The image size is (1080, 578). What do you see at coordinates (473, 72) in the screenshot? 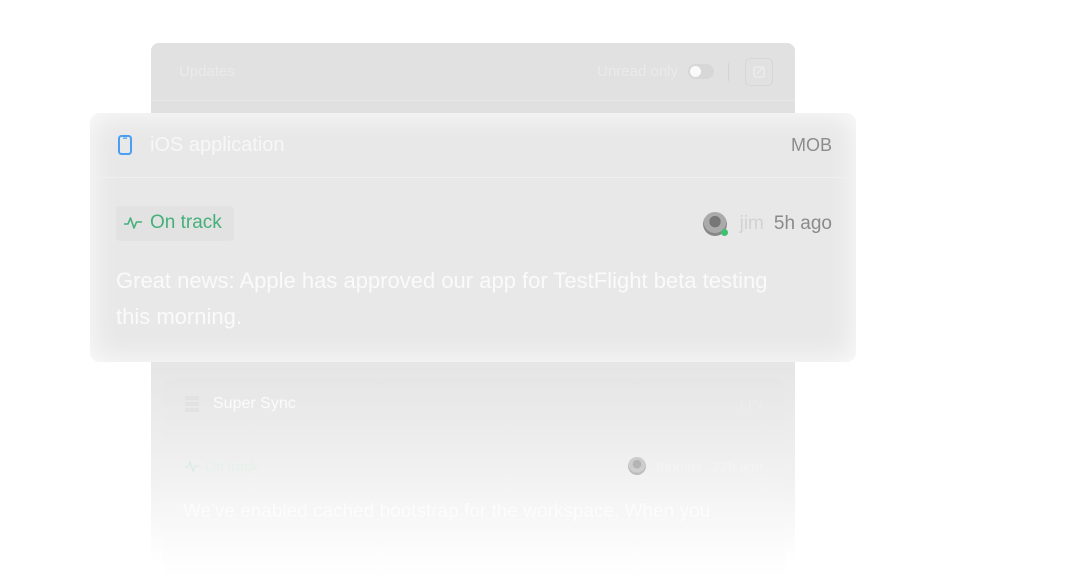
I see `updates-header: Updates Unread only` at bounding box center [473, 72].